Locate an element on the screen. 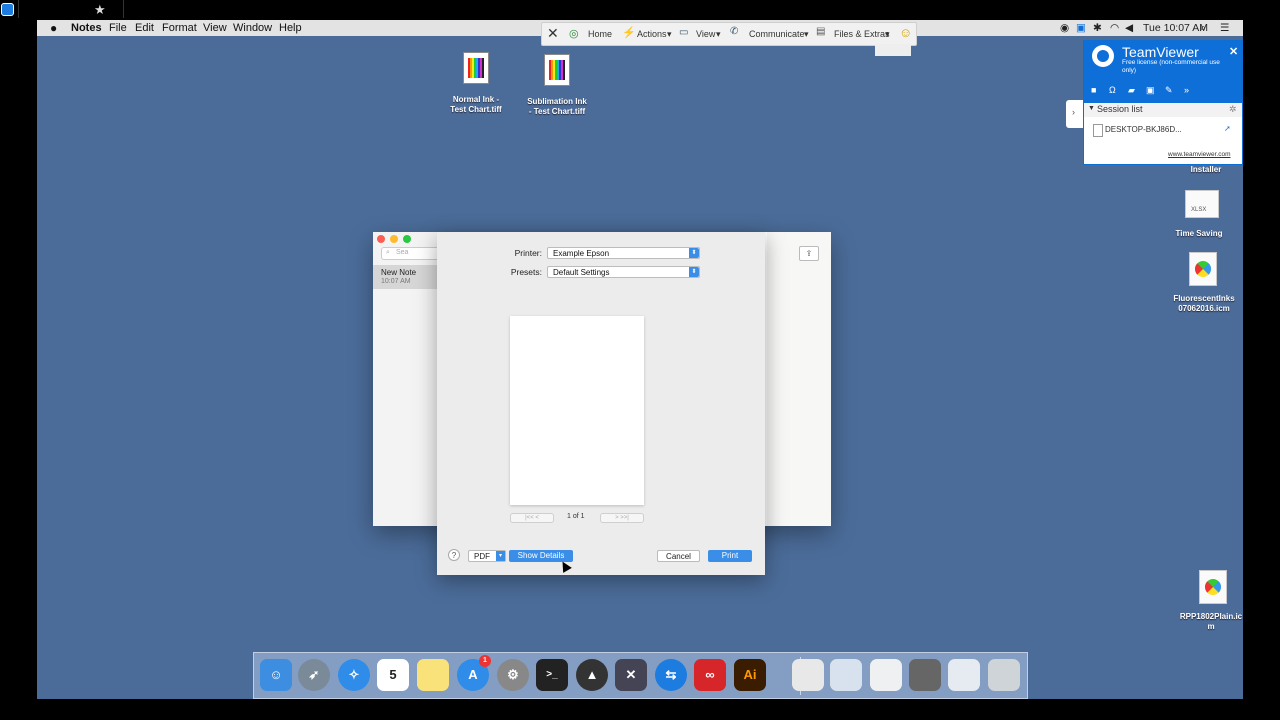  next-page-controls: > >>| is located at coordinates (622, 518).